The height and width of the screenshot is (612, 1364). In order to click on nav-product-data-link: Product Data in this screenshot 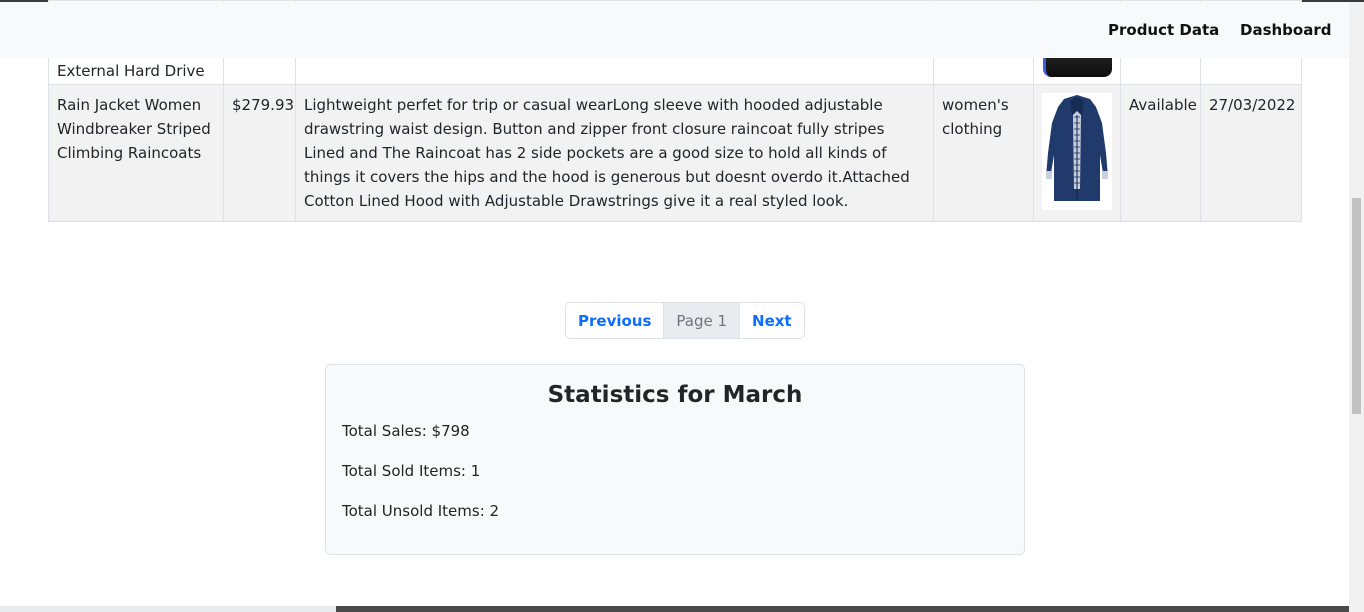, I will do `click(1163, 30)`.